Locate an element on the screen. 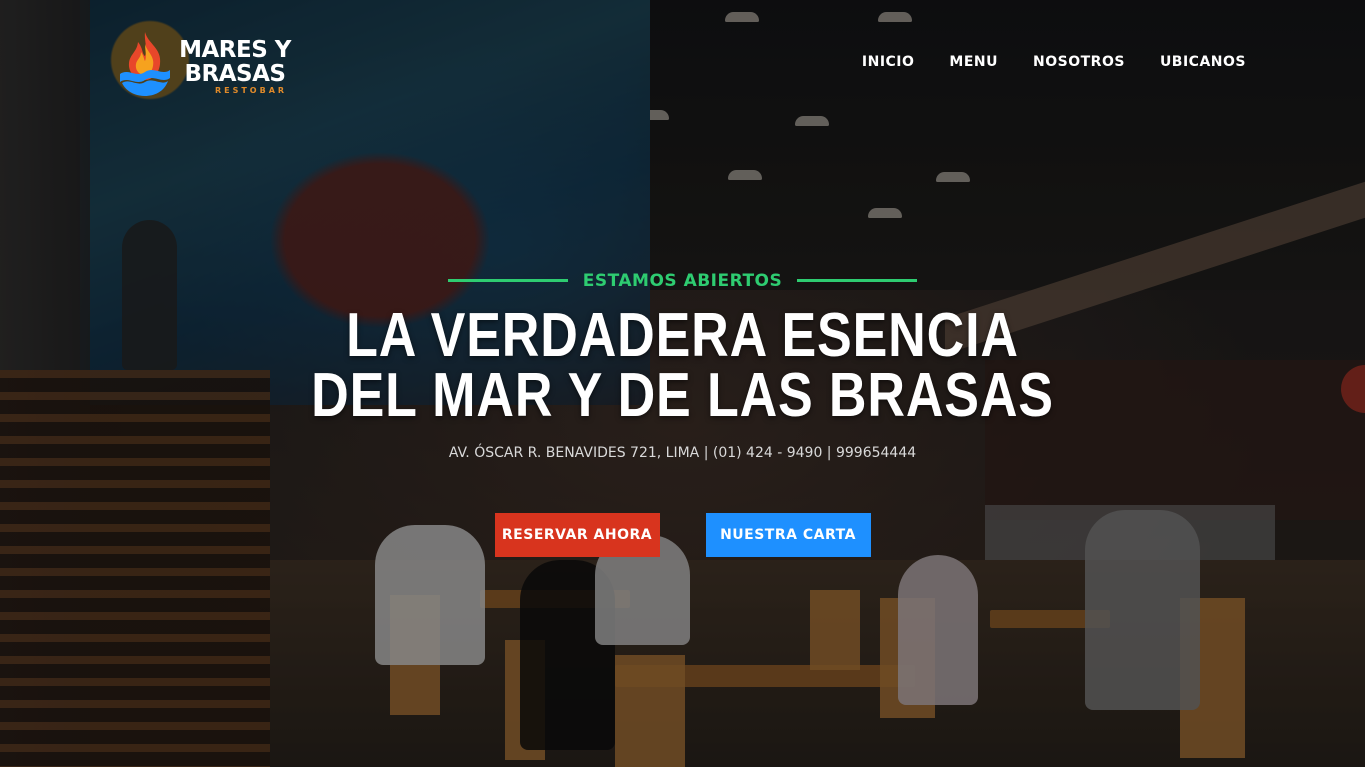 Image resolution: width=1365 pixels, height=767 pixels. nav-nosotros: NOSOTROS is located at coordinates (1079, 62).